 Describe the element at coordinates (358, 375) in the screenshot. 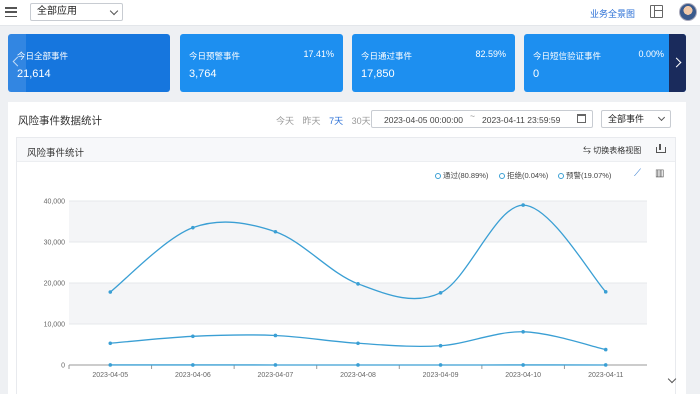

I see `x-tick-label: 2023-04-08` at that location.